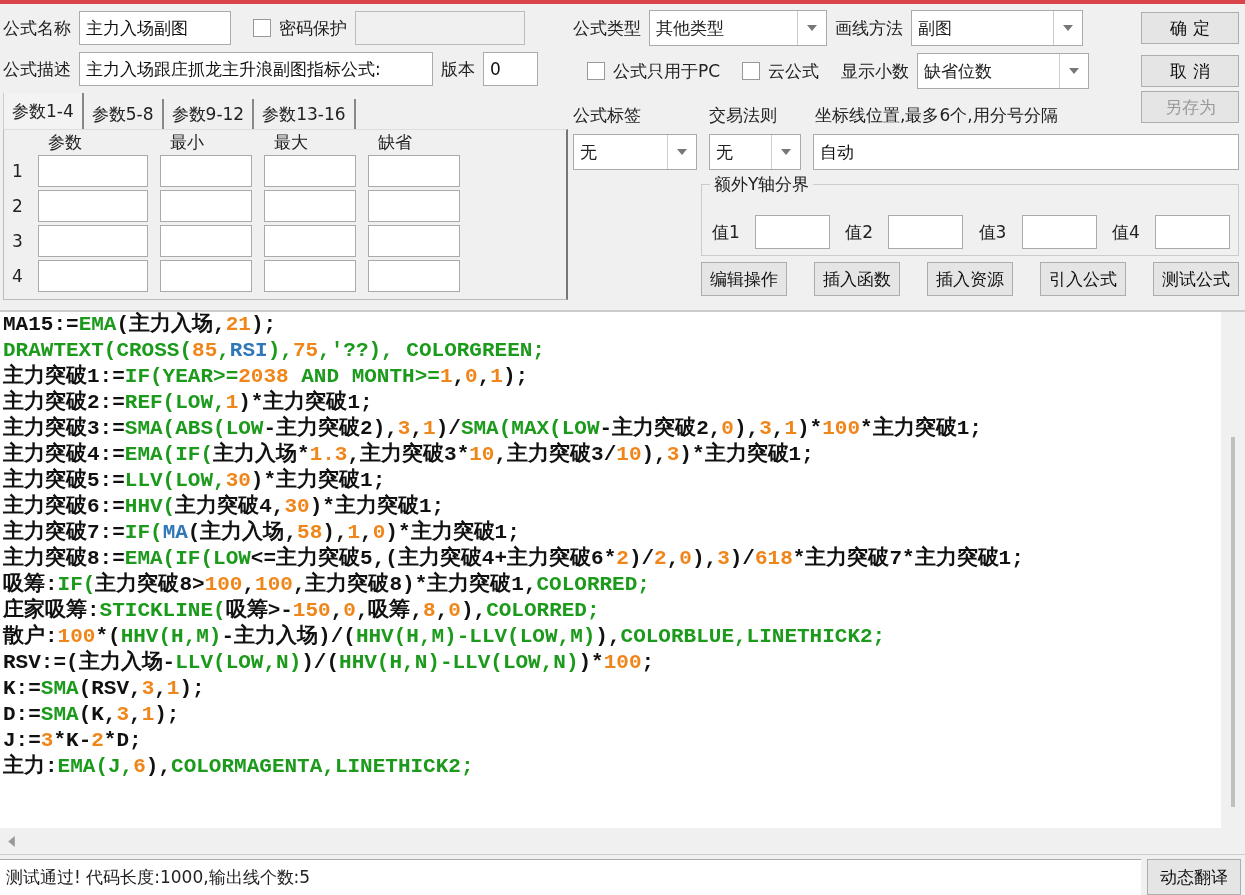  I want to click on tab: 参数1-4, so click(43, 111).